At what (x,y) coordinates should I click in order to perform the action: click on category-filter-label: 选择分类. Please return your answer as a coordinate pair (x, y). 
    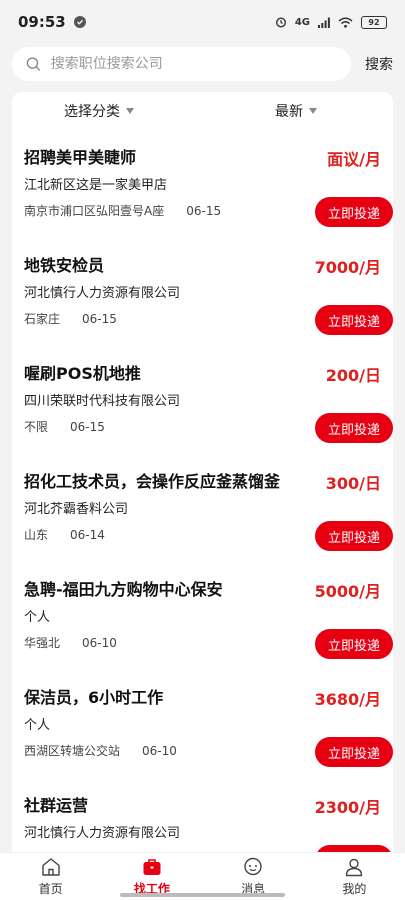
    Looking at the image, I should click on (92, 112).